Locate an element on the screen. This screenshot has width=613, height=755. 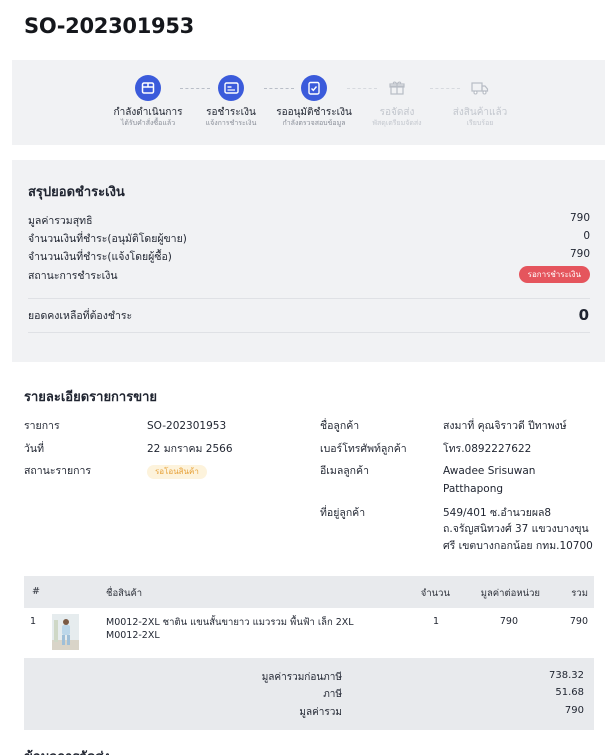
col-unit-price-header: มูลค่าต่อหน่วย is located at coordinates (510, 593).